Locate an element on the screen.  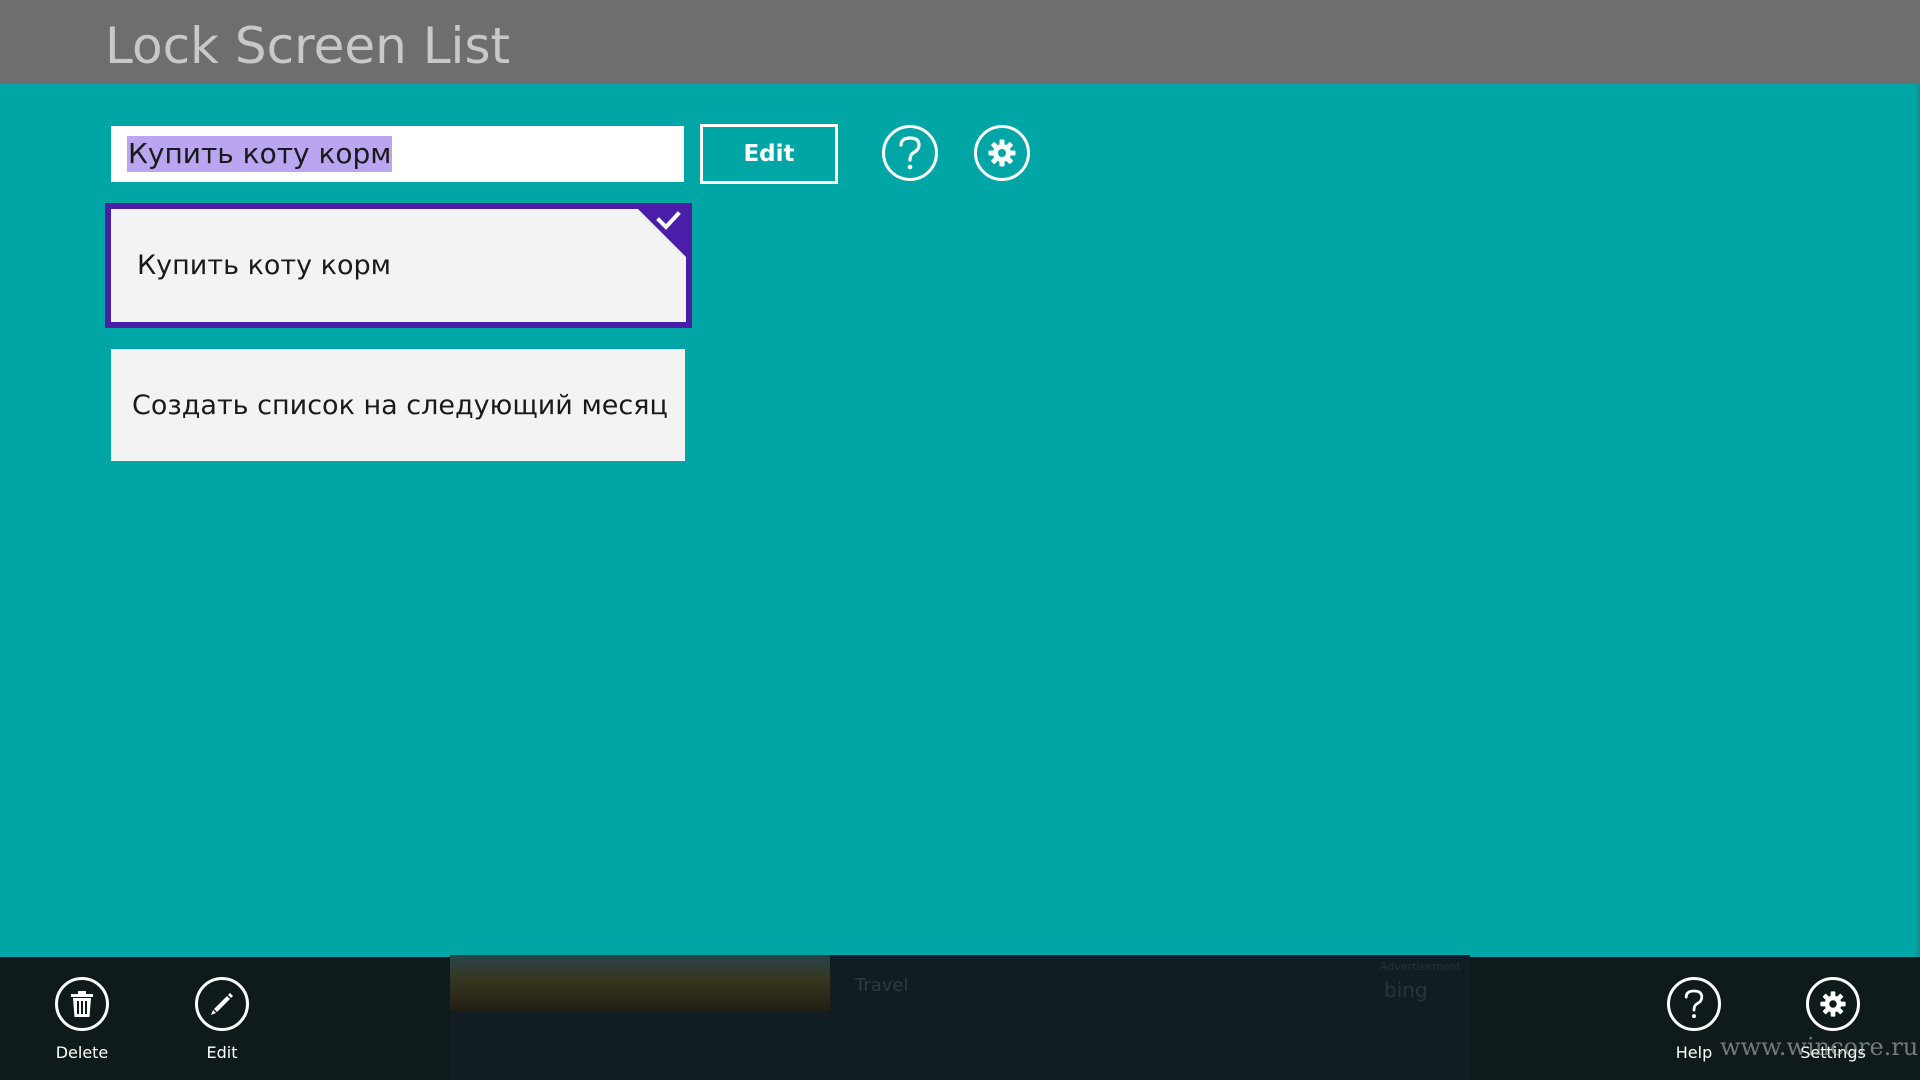
advertisement-label: Advertisement is located at coordinates (1420, 966).